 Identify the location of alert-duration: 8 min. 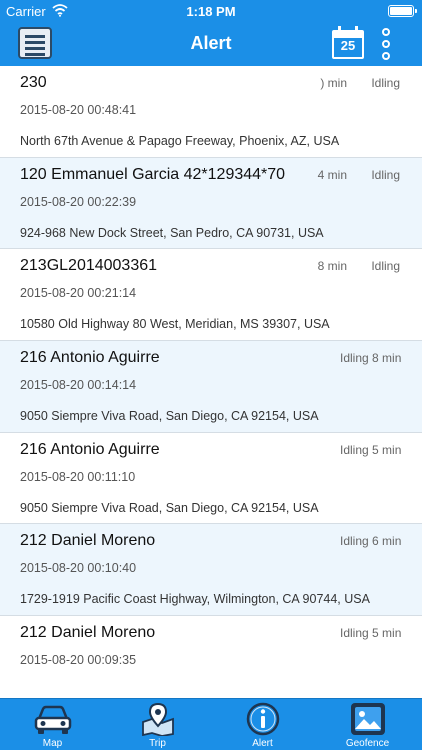
(332, 266).